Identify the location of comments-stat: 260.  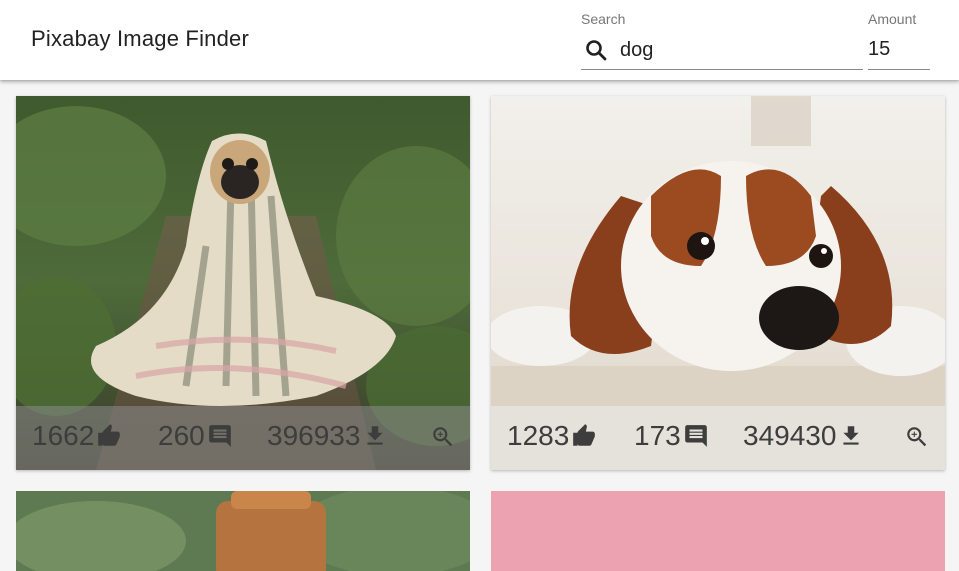
(195, 436).